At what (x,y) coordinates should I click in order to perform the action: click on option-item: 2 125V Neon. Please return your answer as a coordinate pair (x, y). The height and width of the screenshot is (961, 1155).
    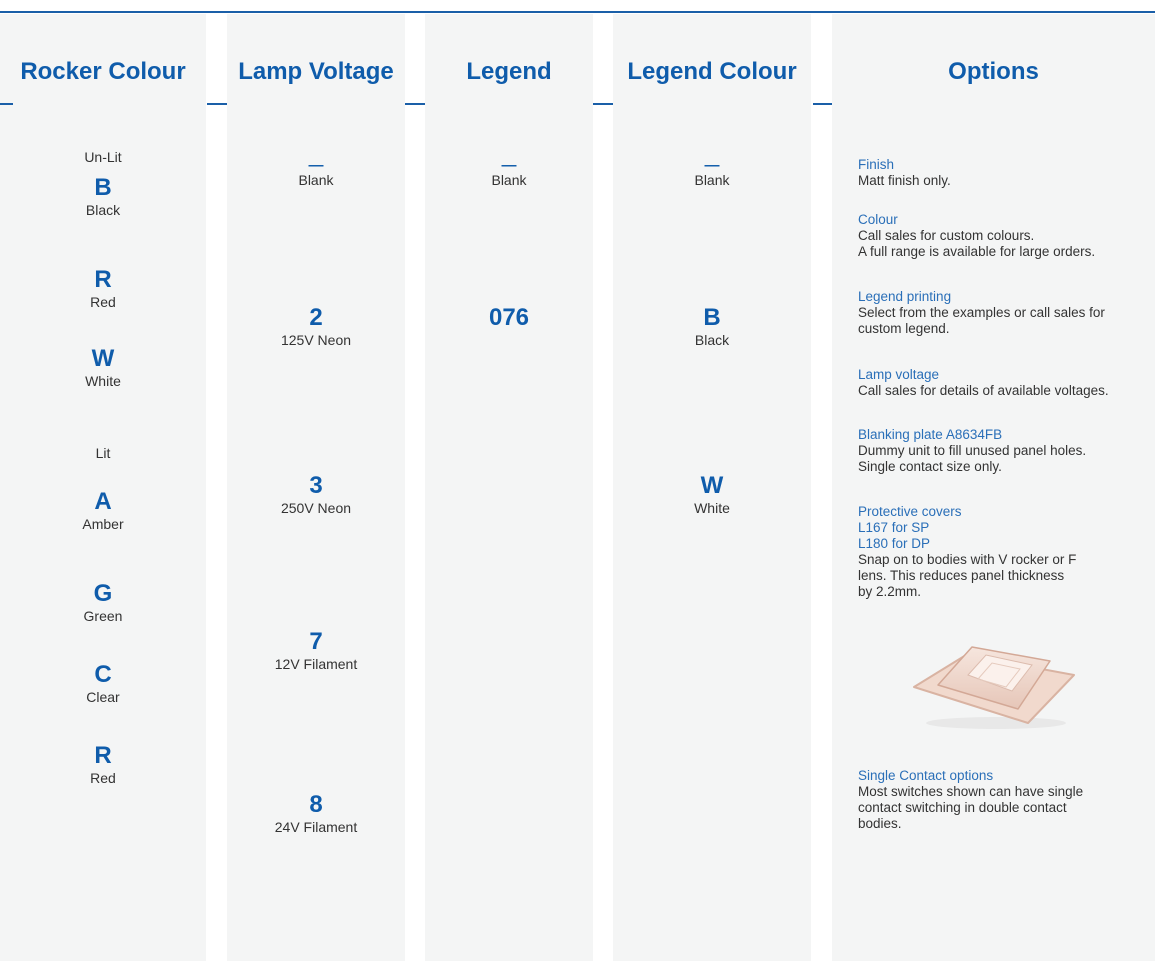
    Looking at the image, I should click on (316, 326).